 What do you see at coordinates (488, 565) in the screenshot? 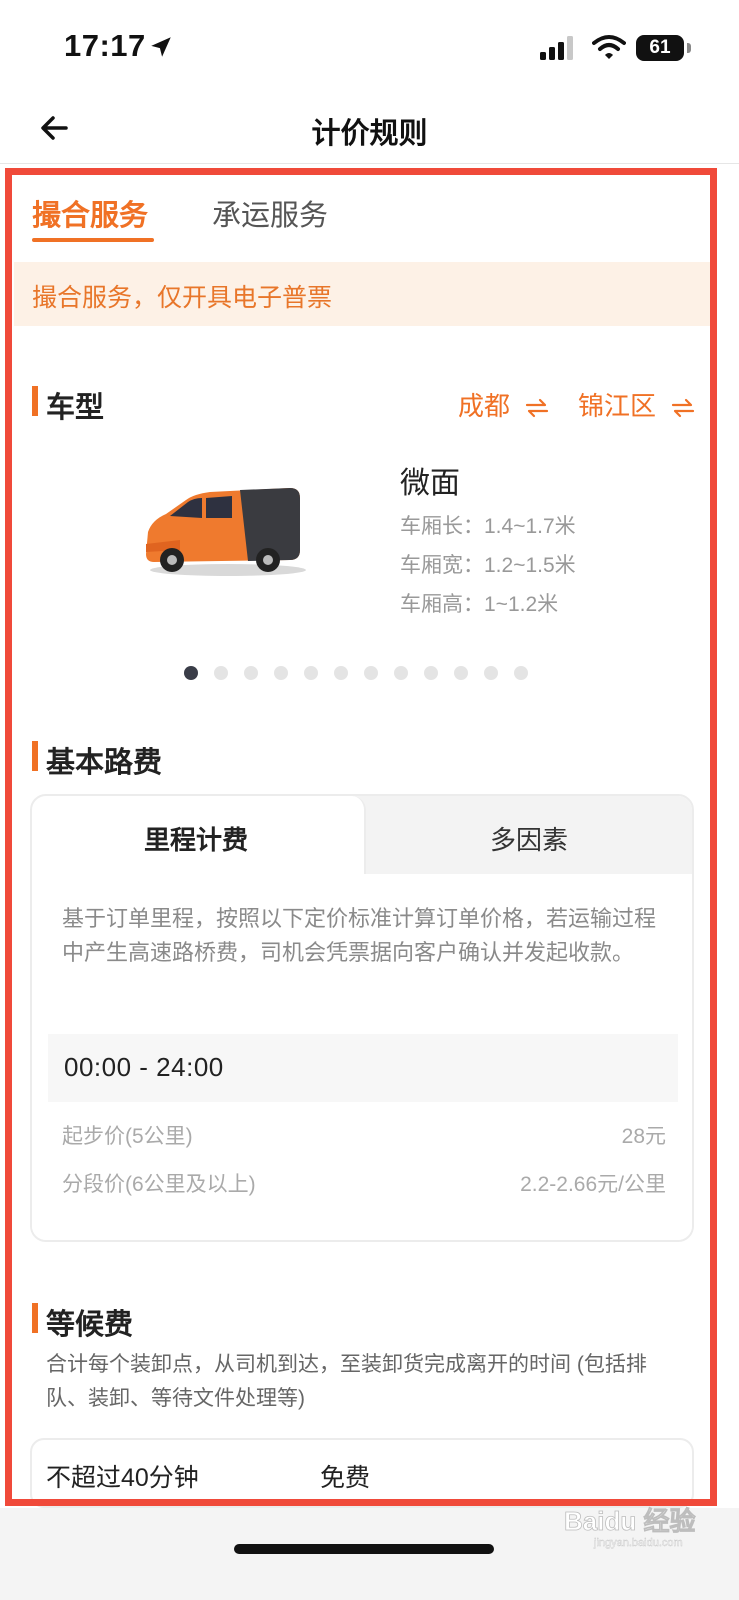
I see `vehicle-spec-width: 车厢宽：1.2~1.5米` at bounding box center [488, 565].